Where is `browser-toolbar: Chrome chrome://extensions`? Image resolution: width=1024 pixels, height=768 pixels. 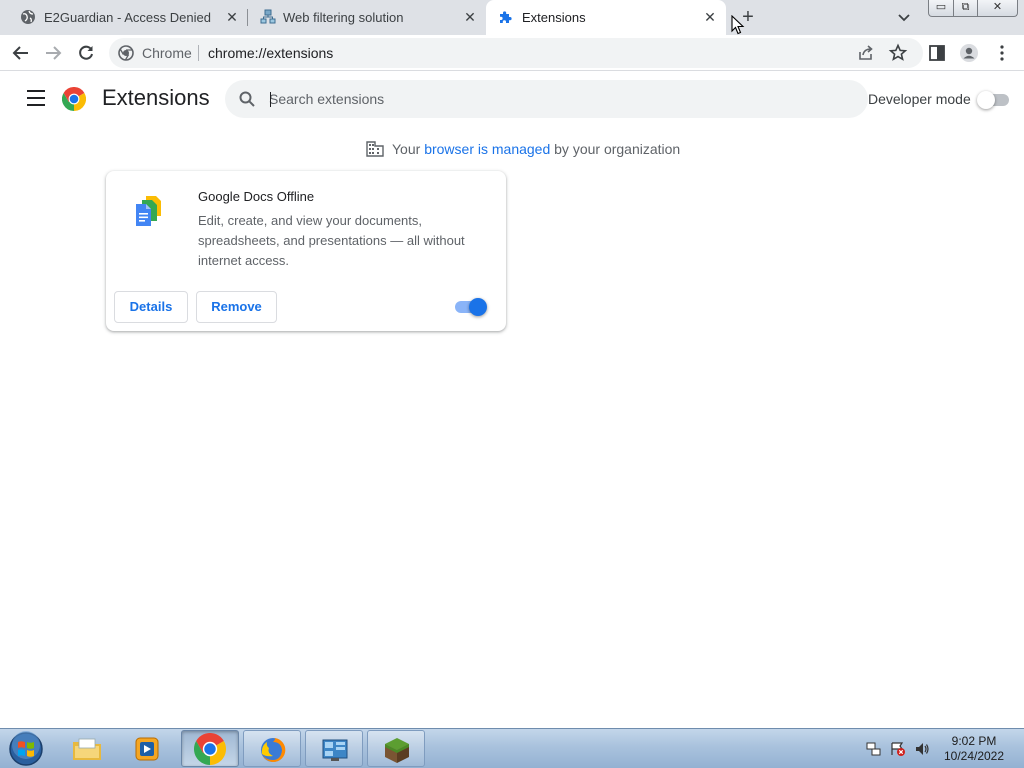 browser-toolbar: Chrome chrome://extensions is located at coordinates (512, 53).